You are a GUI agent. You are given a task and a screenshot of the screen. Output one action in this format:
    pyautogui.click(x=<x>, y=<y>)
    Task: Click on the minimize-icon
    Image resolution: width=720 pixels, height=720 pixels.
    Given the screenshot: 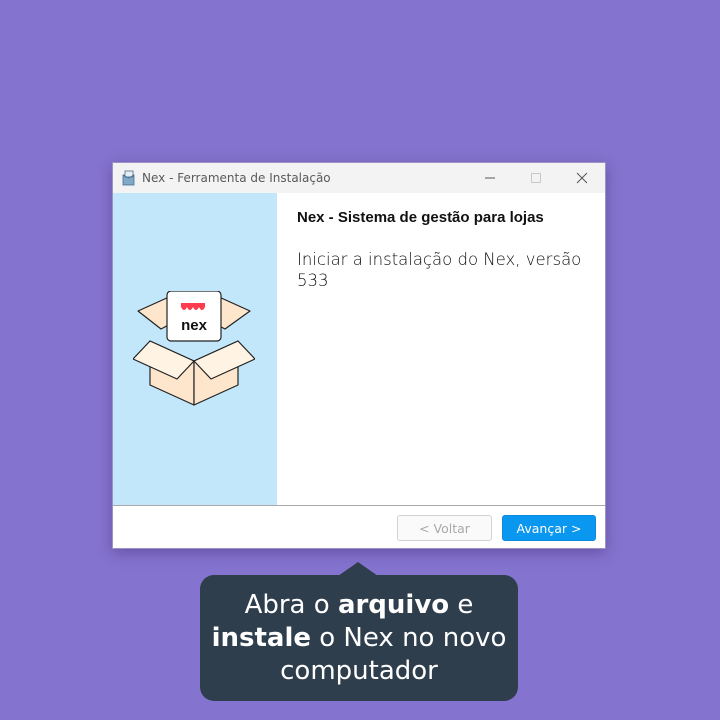 What is the action you would take?
    pyautogui.click(x=490, y=178)
    